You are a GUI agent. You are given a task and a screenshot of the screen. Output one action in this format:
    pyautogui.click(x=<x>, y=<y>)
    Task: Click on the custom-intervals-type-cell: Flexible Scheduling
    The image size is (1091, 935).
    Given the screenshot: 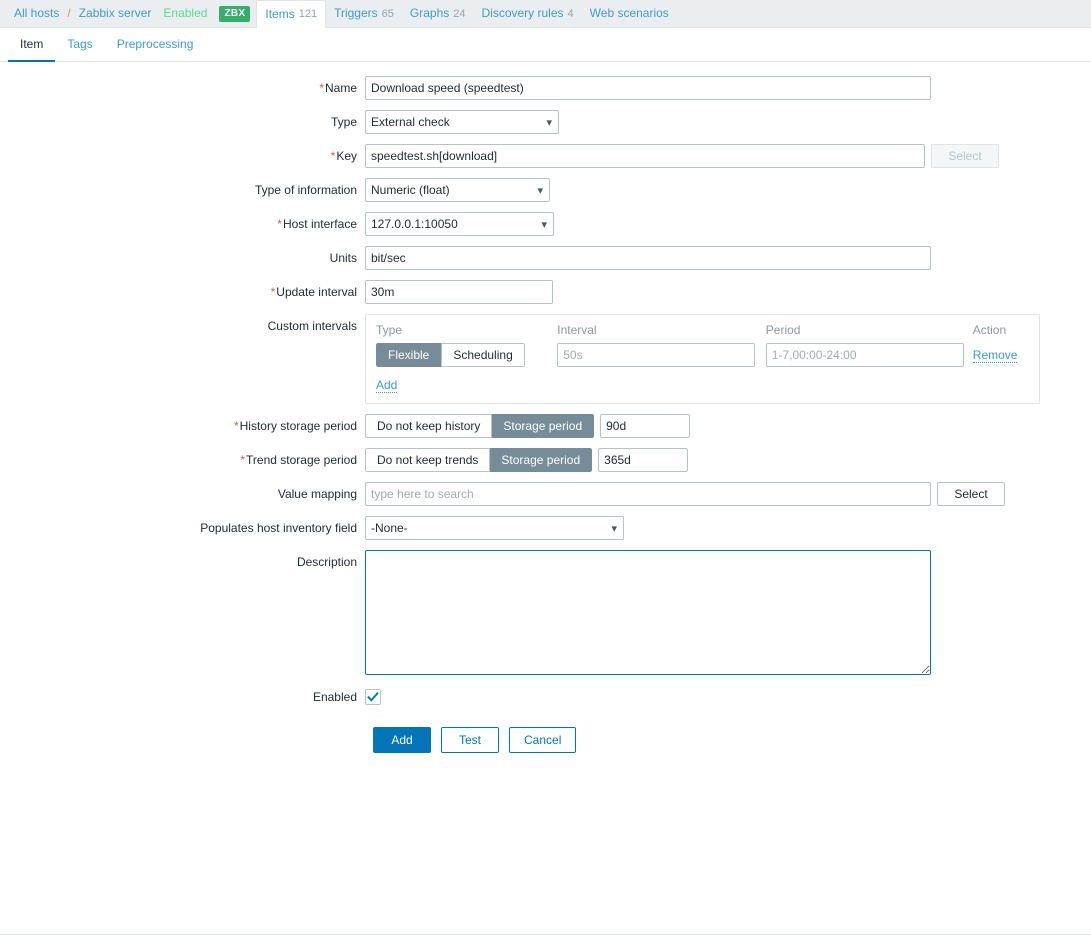 What is the action you would take?
    pyautogui.click(x=466, y=356)
    